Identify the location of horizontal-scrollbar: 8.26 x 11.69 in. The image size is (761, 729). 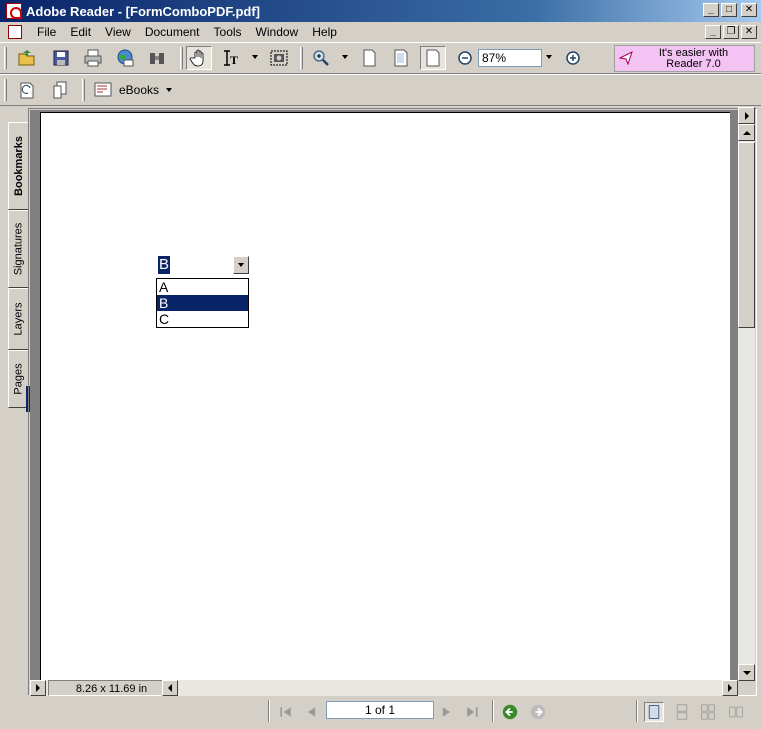
(384, 688).